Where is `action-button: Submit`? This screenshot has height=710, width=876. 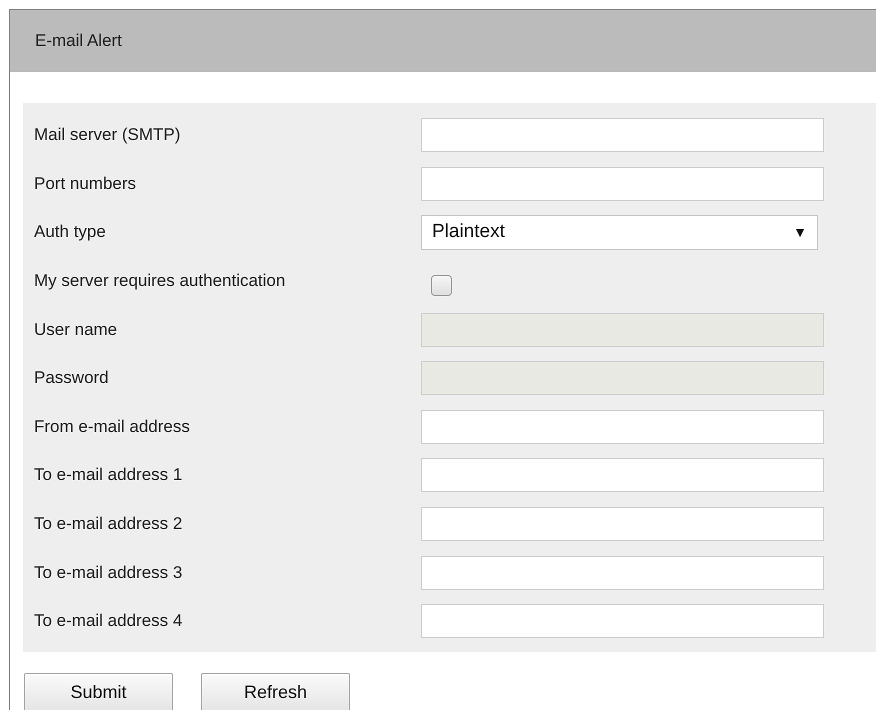 action-button: Submit is located at coordinates (98, 691).